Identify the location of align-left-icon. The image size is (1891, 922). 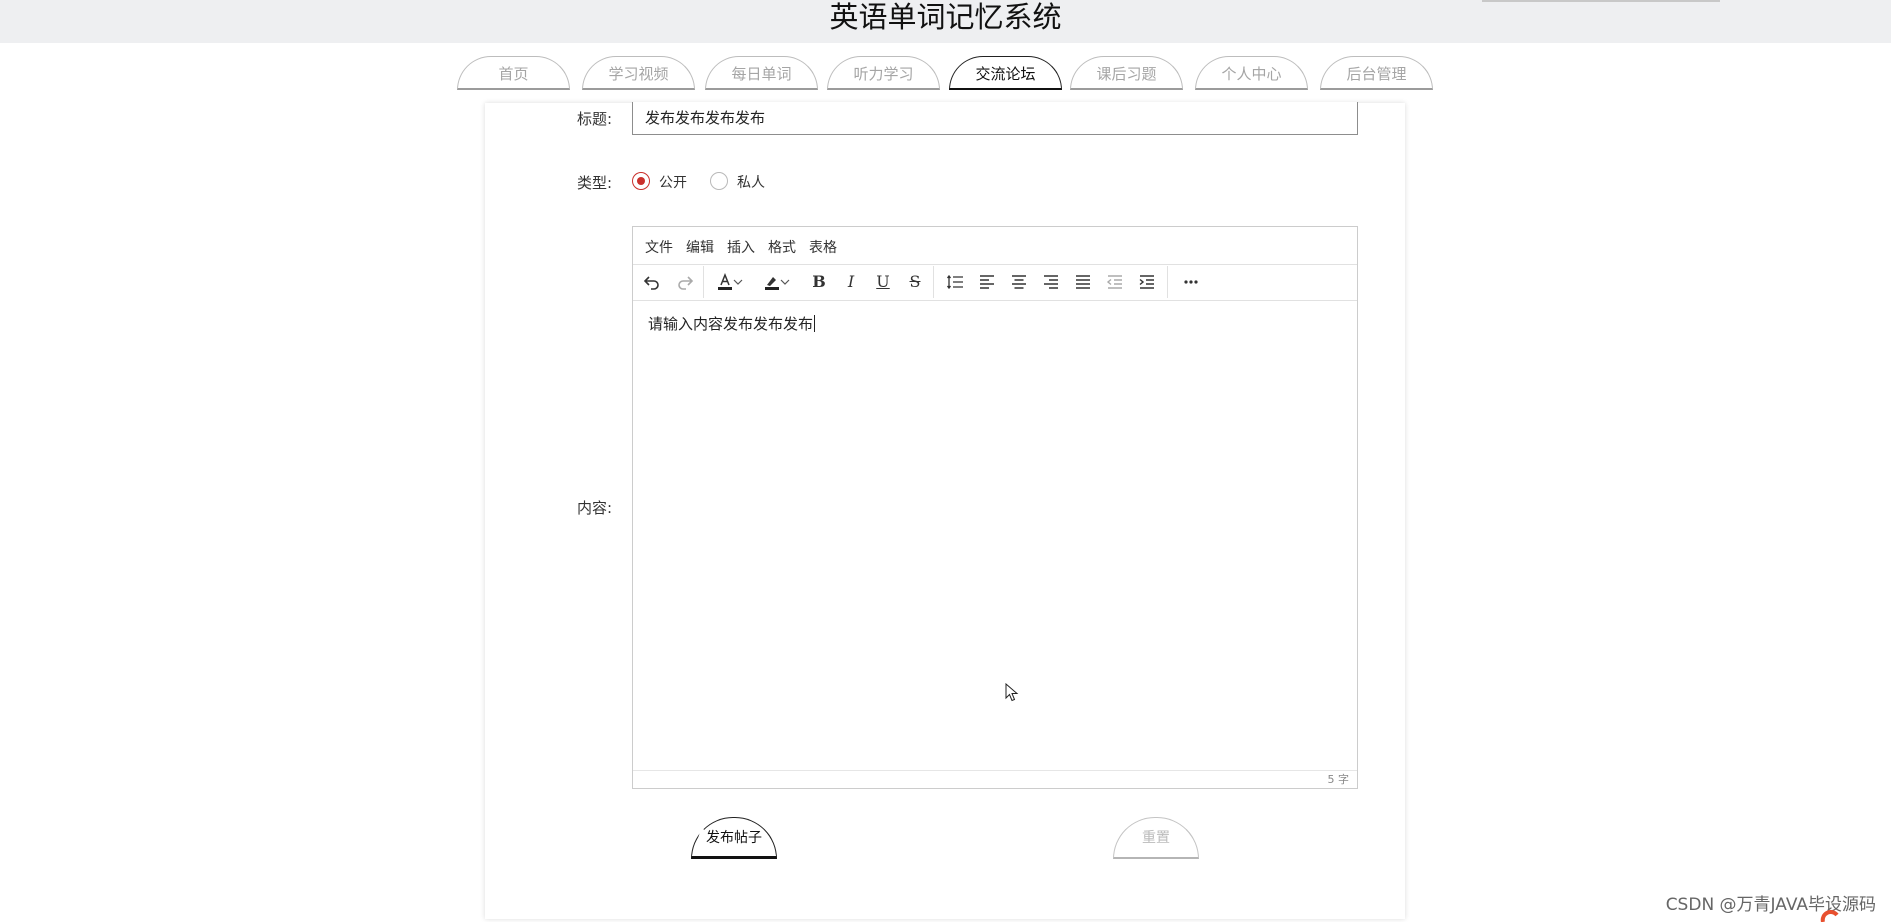
(987, 282).